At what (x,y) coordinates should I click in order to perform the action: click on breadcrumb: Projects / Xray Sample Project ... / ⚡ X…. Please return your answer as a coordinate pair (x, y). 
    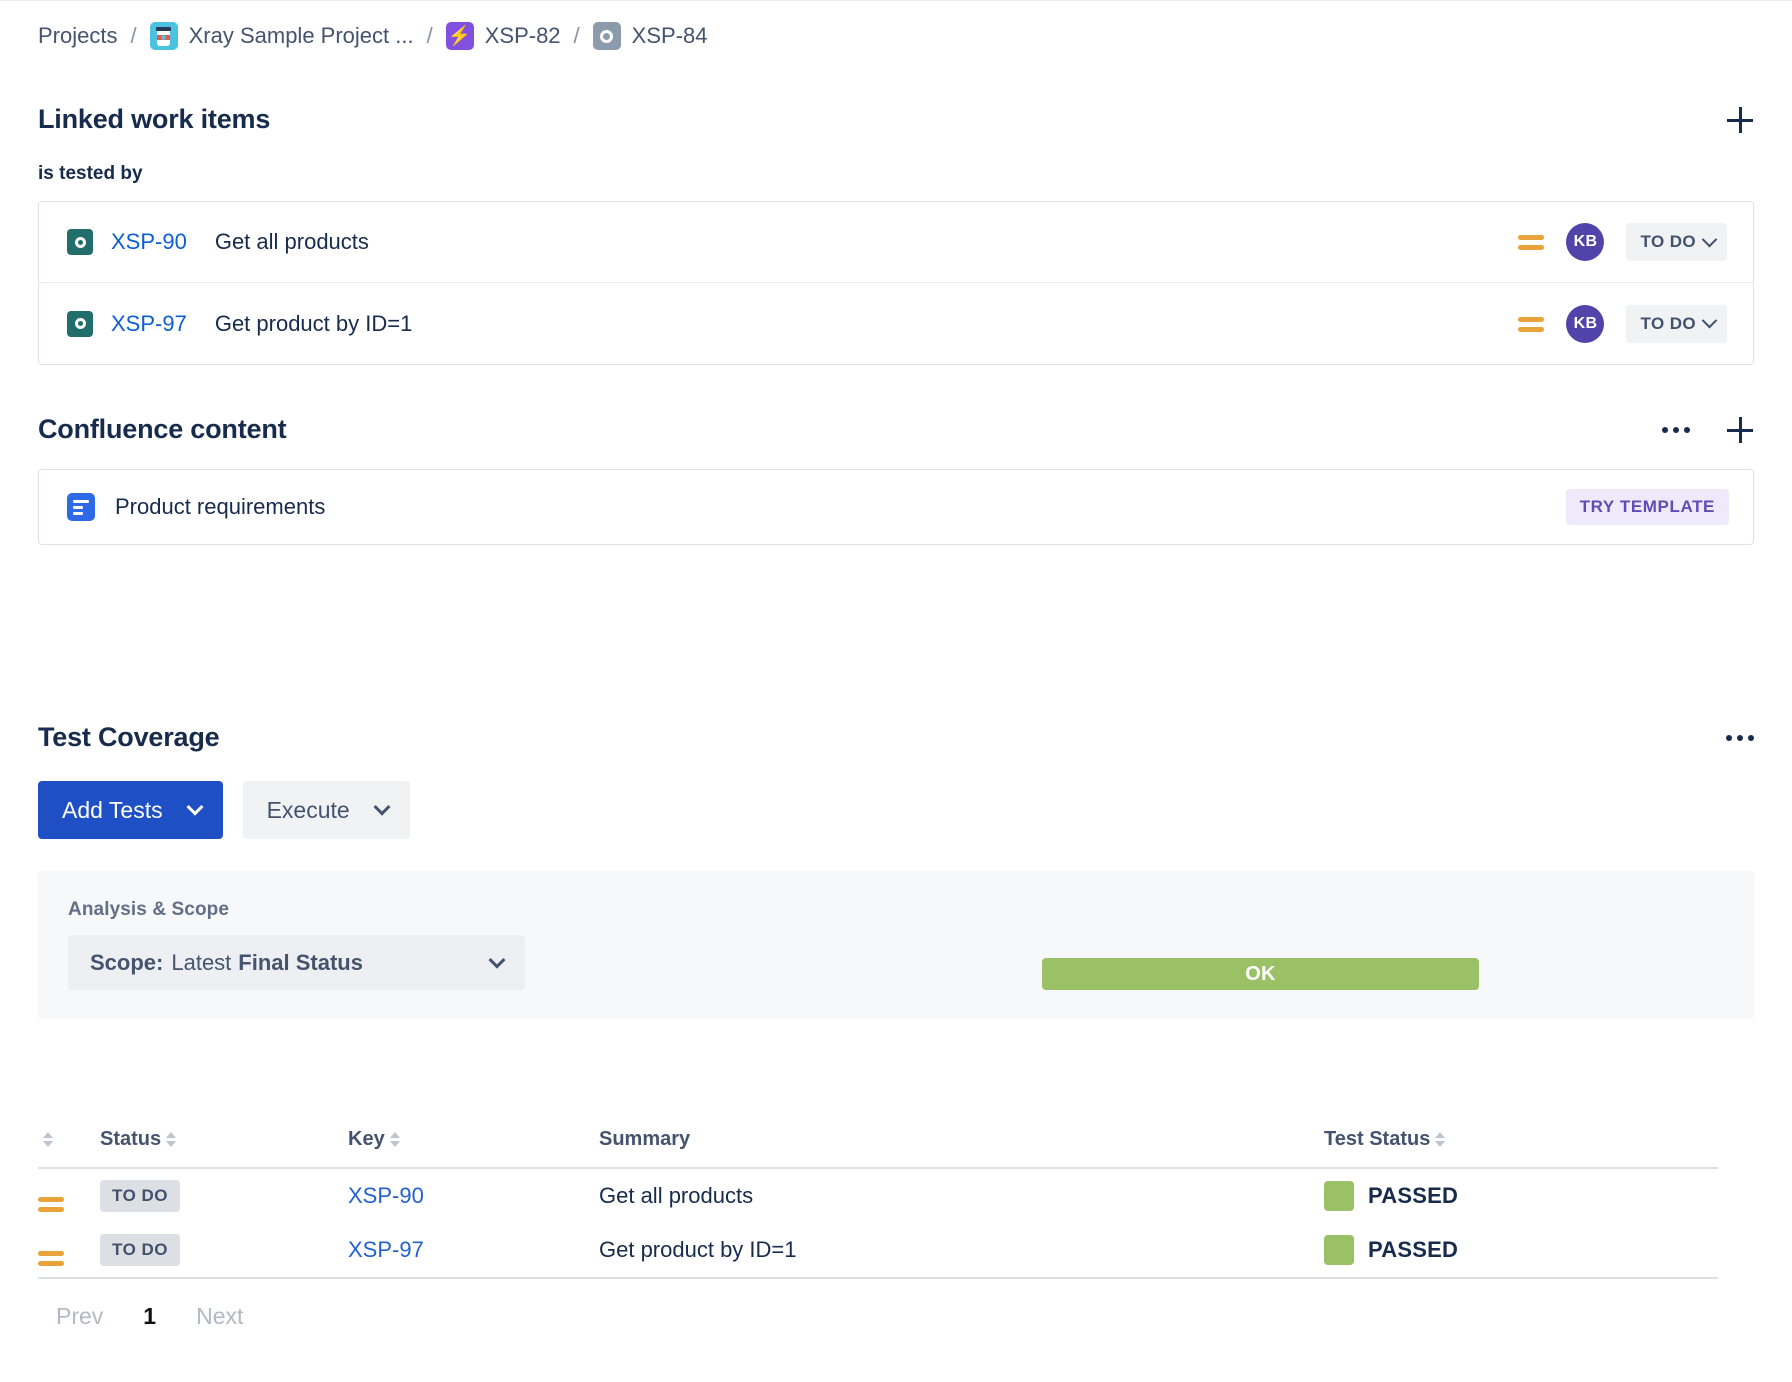
    Looking at the image, I should click on (896, 35).